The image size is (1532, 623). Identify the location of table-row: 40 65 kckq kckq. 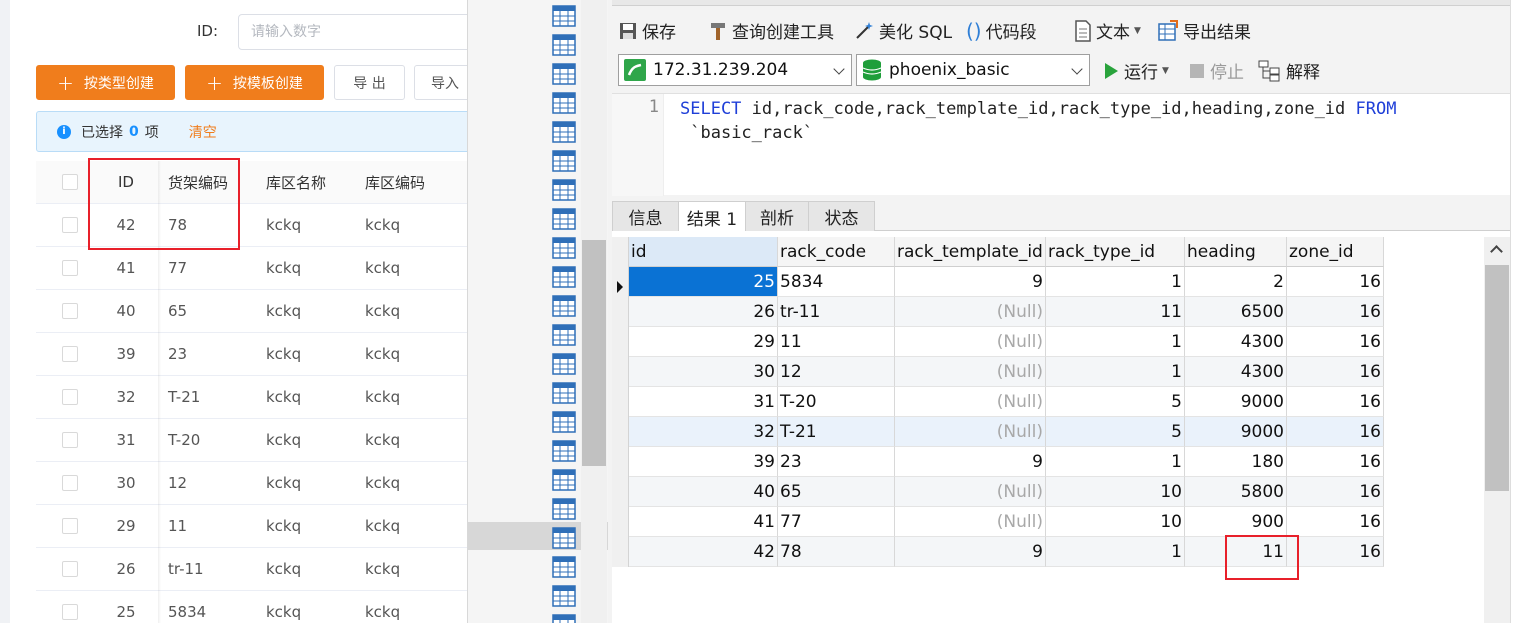
(261, 311).